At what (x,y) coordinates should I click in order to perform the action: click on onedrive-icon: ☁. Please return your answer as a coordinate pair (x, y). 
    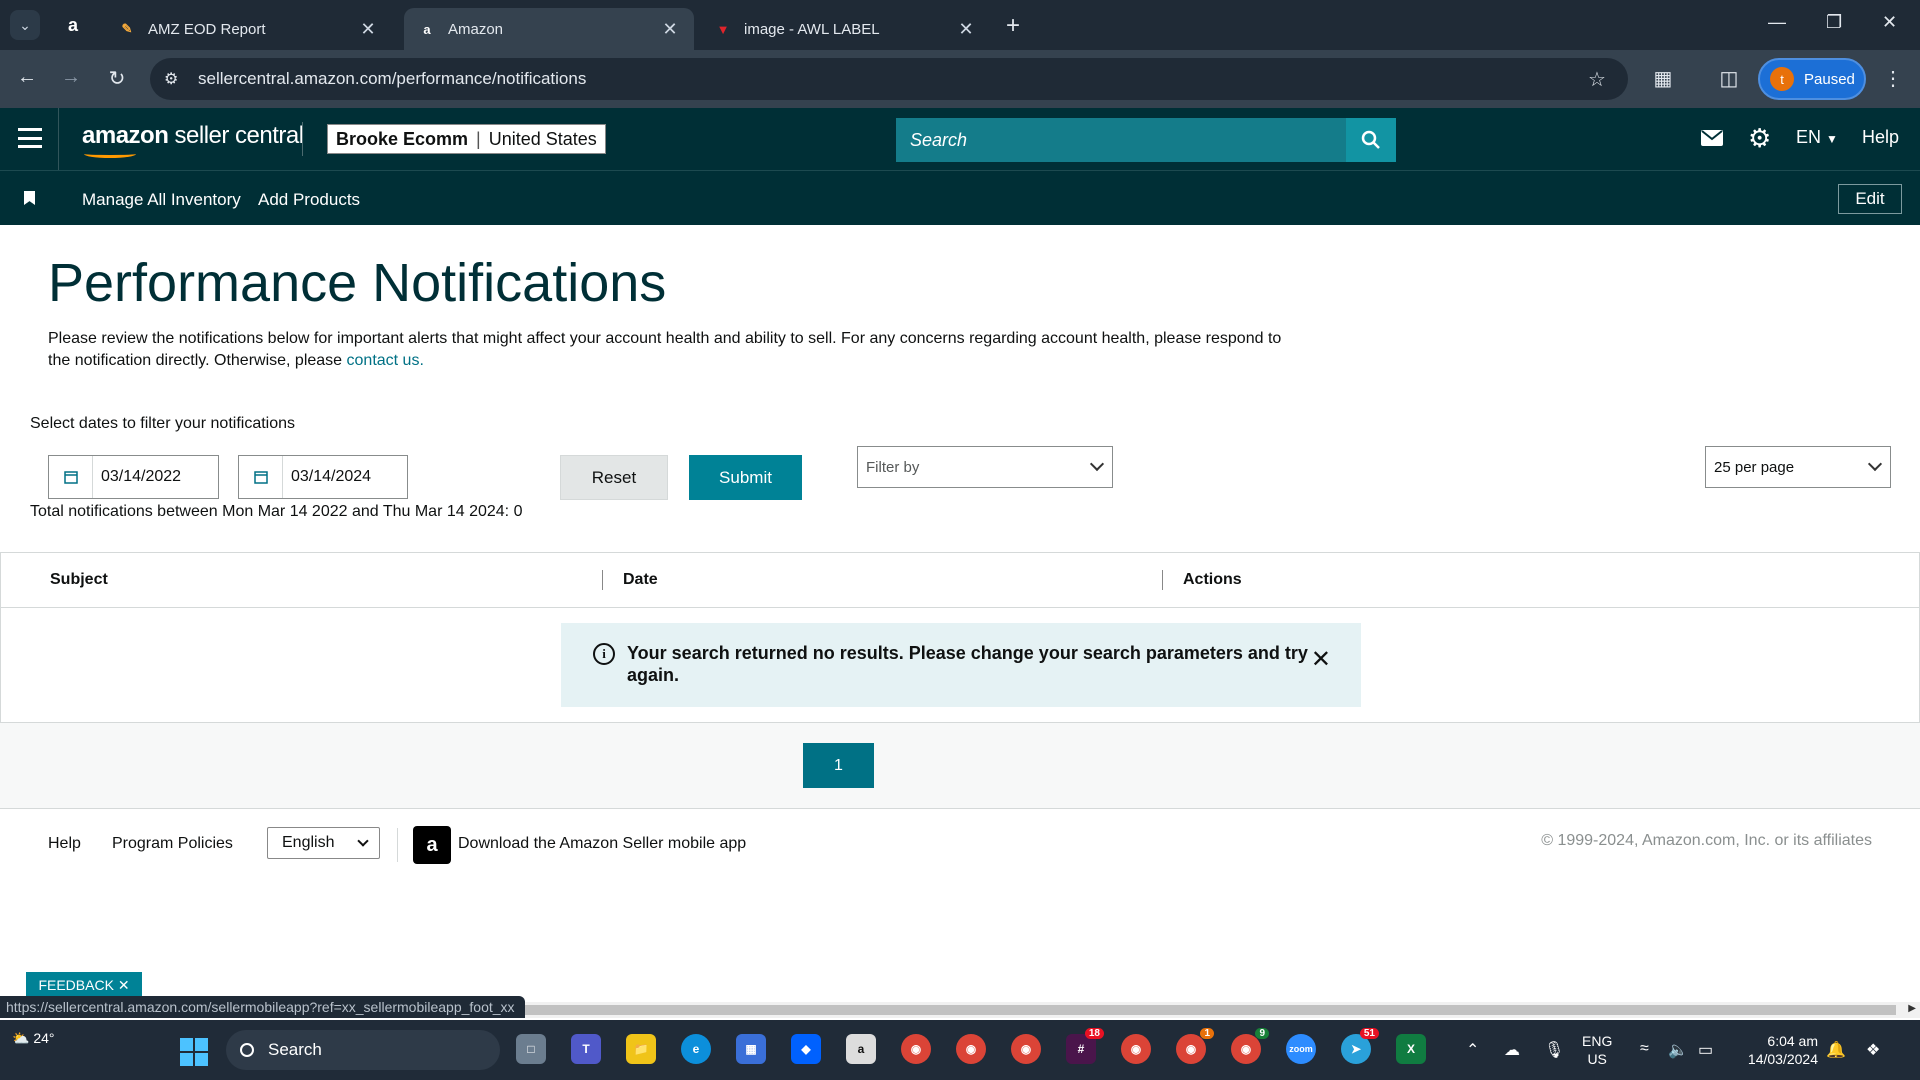
    Looking at the image, I should click on (1512, 1050).